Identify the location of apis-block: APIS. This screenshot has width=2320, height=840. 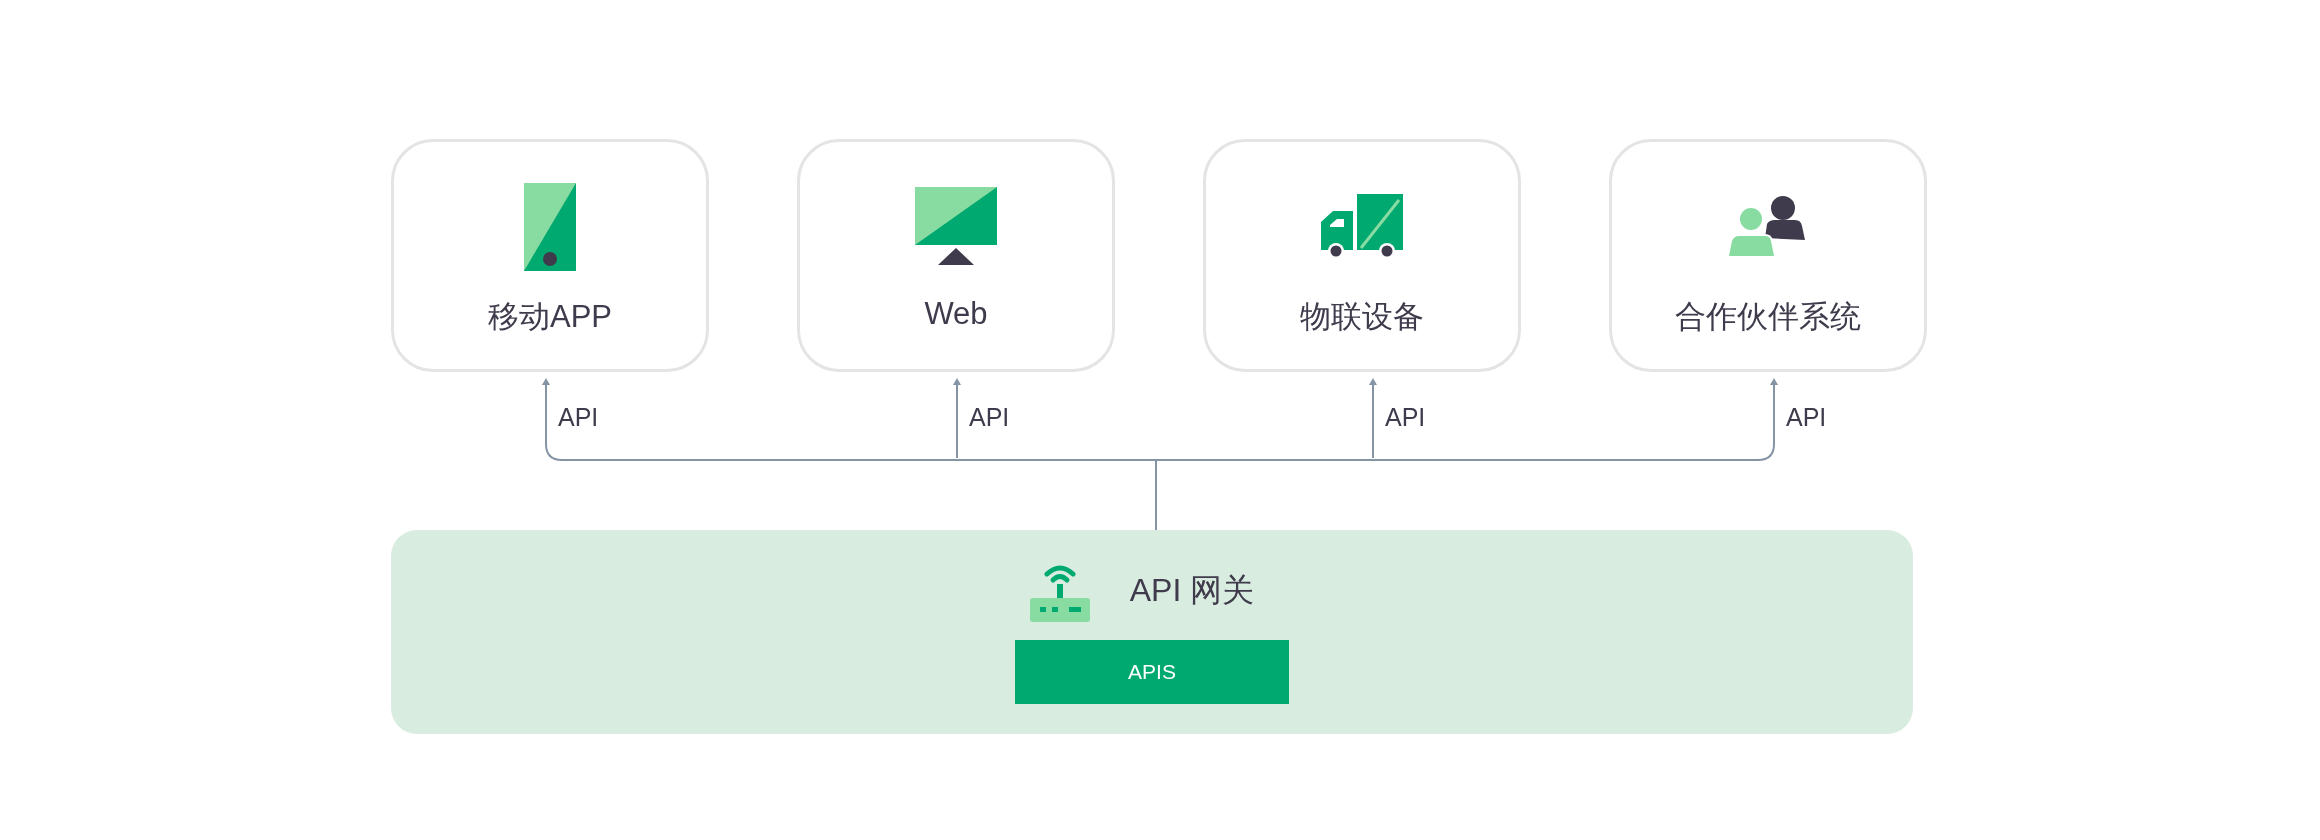
(1152, 672).